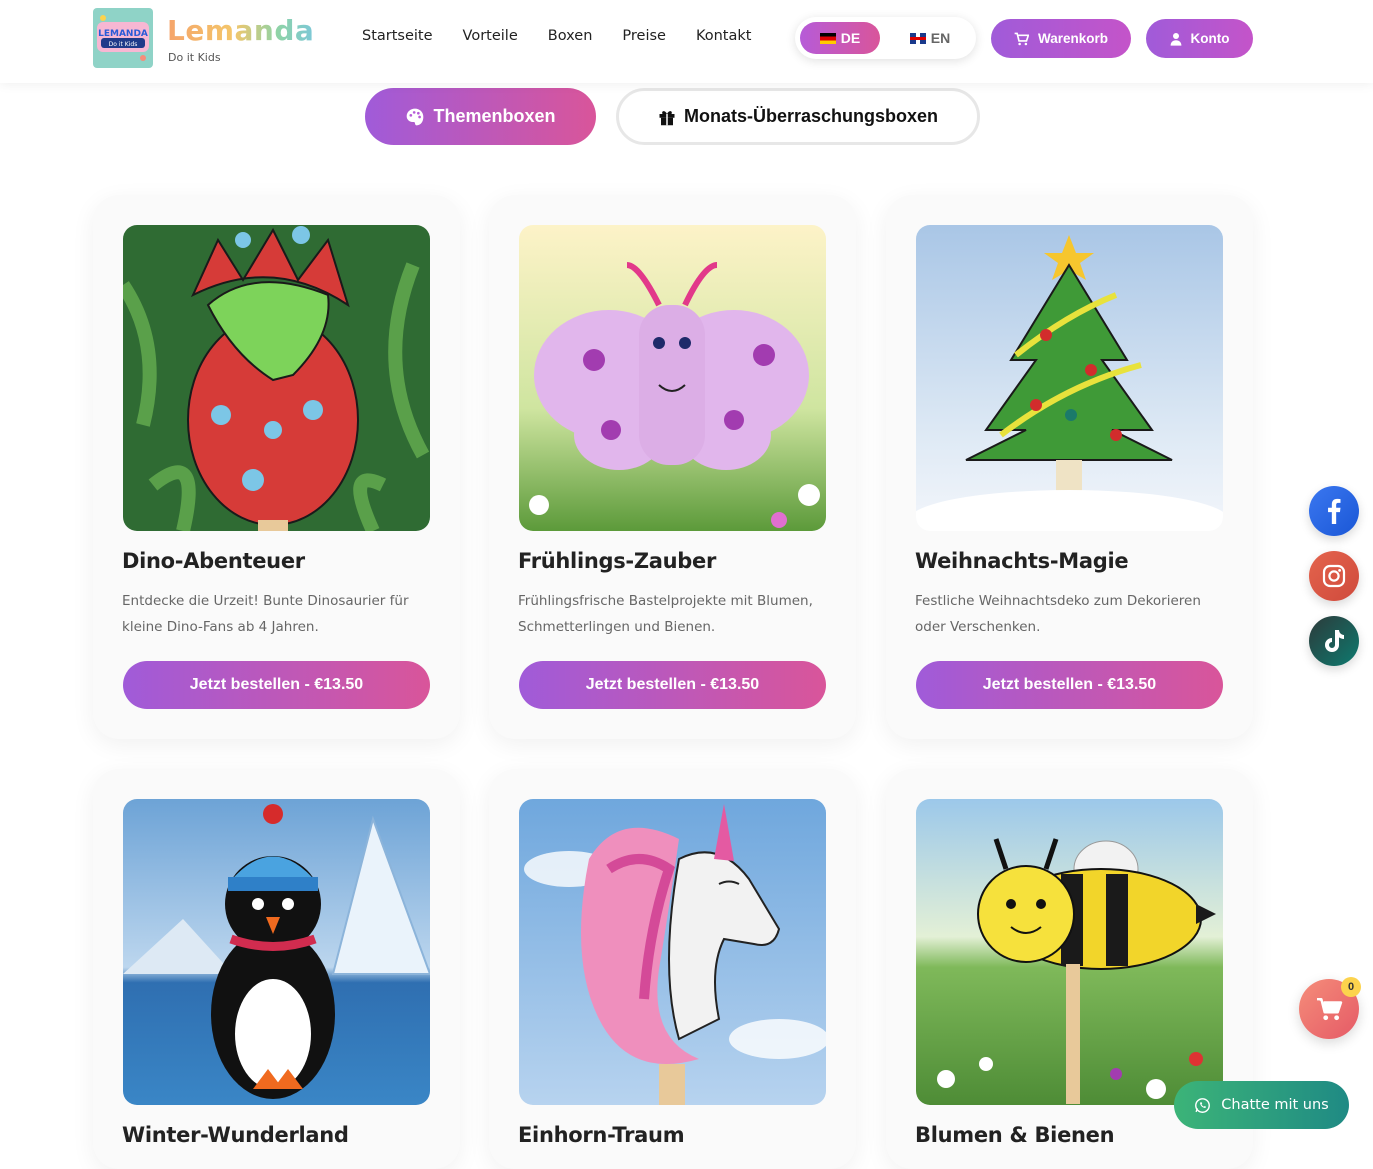 Image resolution: width=1373 pixels, height=1169 pixels. What do you see at coordinates (1210, 38) in the screenshot?
I see `account-label: Konto` at bounding box center [1210, 38].